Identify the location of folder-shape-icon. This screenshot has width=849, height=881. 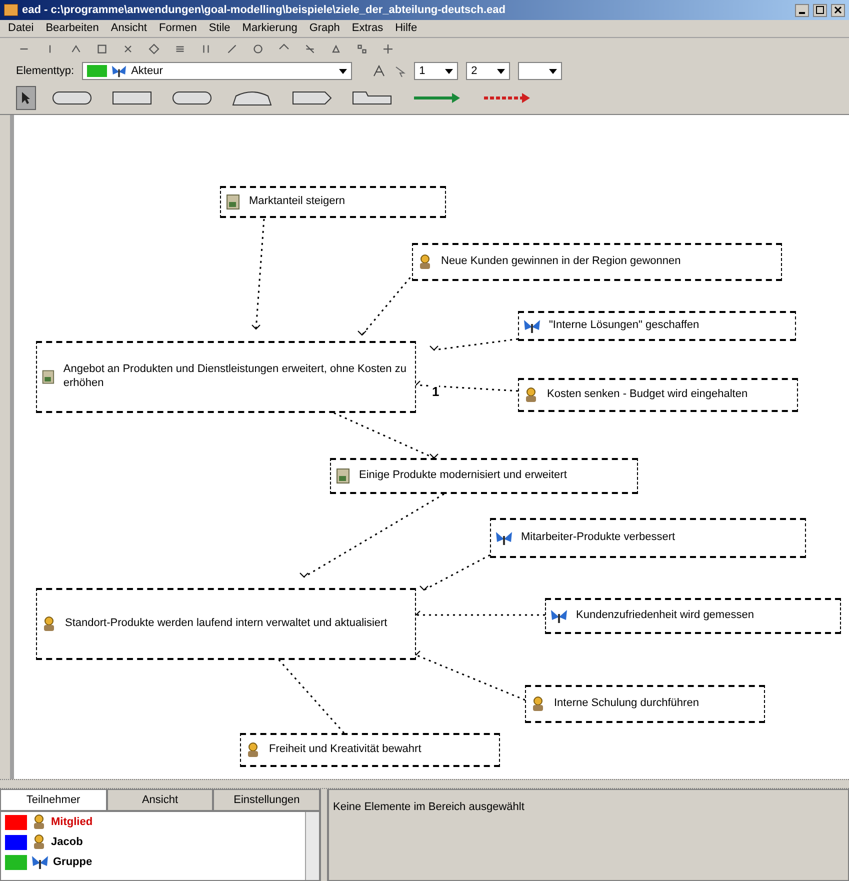
(372, 98).